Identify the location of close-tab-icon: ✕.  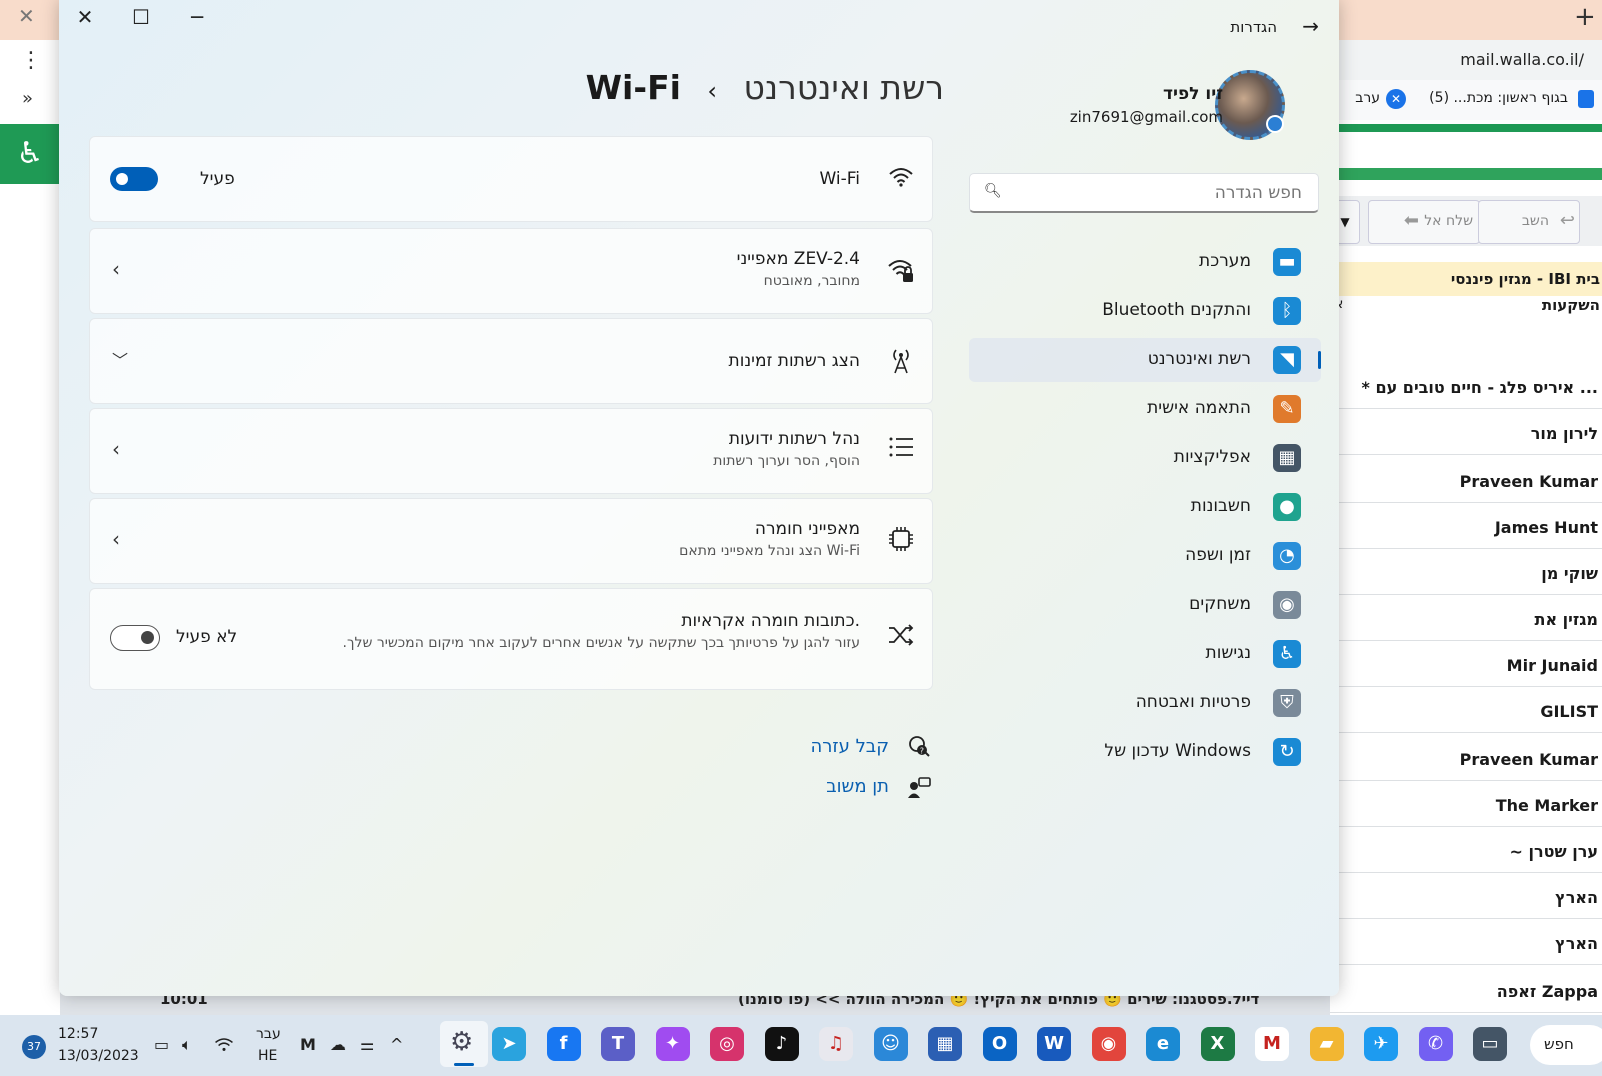
(26, 16).